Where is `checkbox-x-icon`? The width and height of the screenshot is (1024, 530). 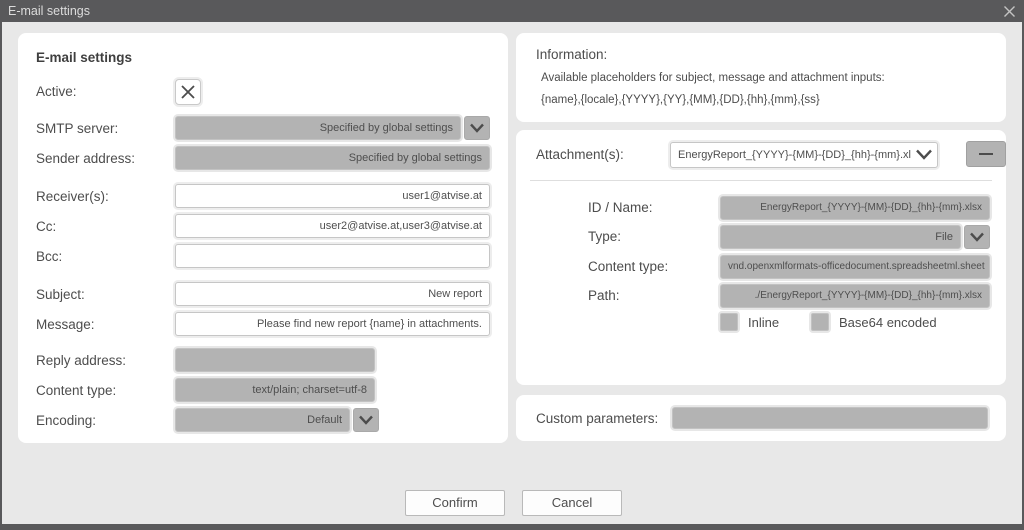
checkbox-x-icon is located at coordinates (188, 91).